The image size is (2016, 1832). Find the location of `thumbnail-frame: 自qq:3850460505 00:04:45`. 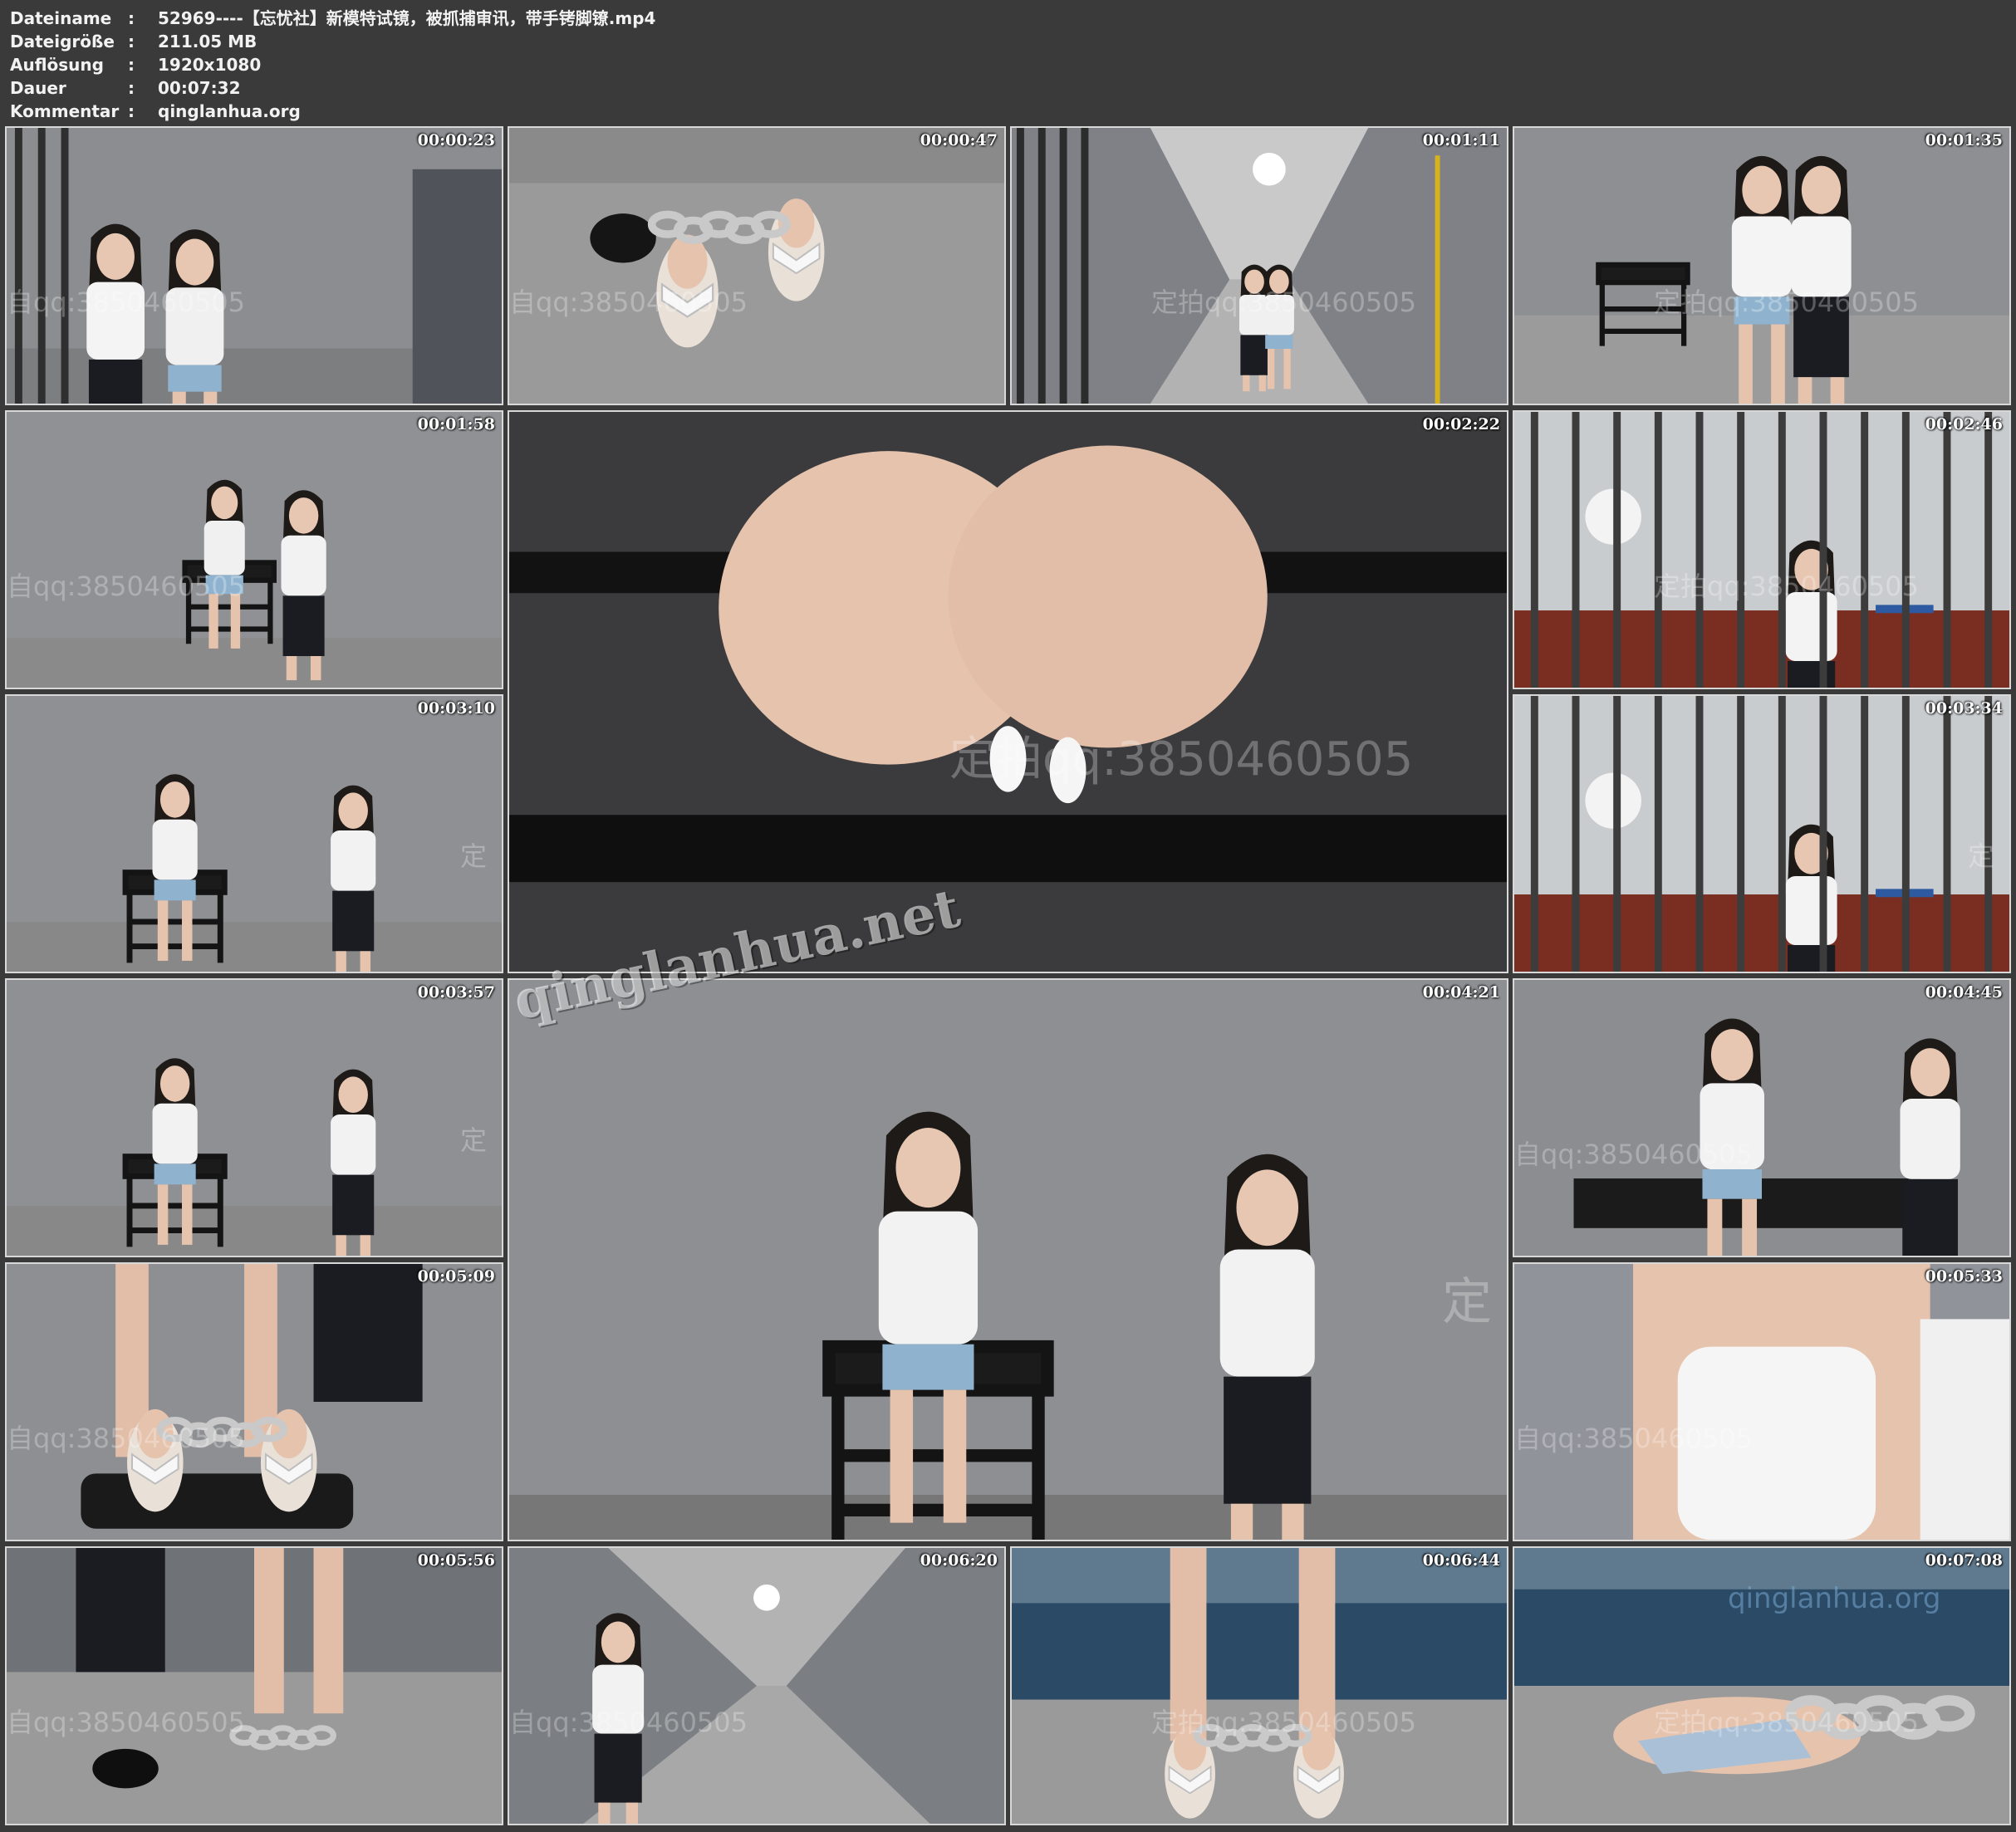

thumbnail-frame: 自qq:3850460505 00:04:45 is located at coordinates (1762, 1117).